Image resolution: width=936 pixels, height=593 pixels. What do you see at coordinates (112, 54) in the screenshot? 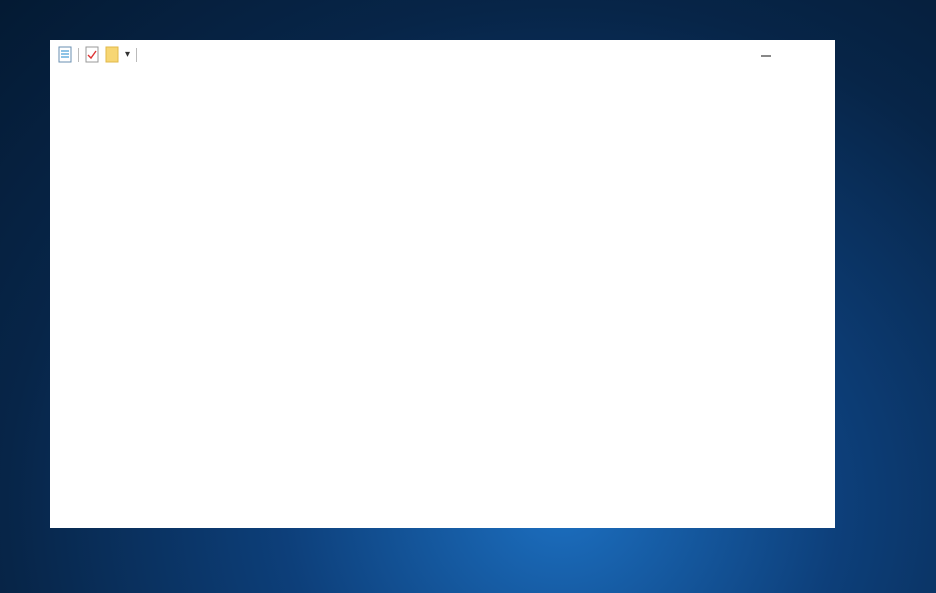
I see `new-folder-icon` at bounding box center [112, 54].